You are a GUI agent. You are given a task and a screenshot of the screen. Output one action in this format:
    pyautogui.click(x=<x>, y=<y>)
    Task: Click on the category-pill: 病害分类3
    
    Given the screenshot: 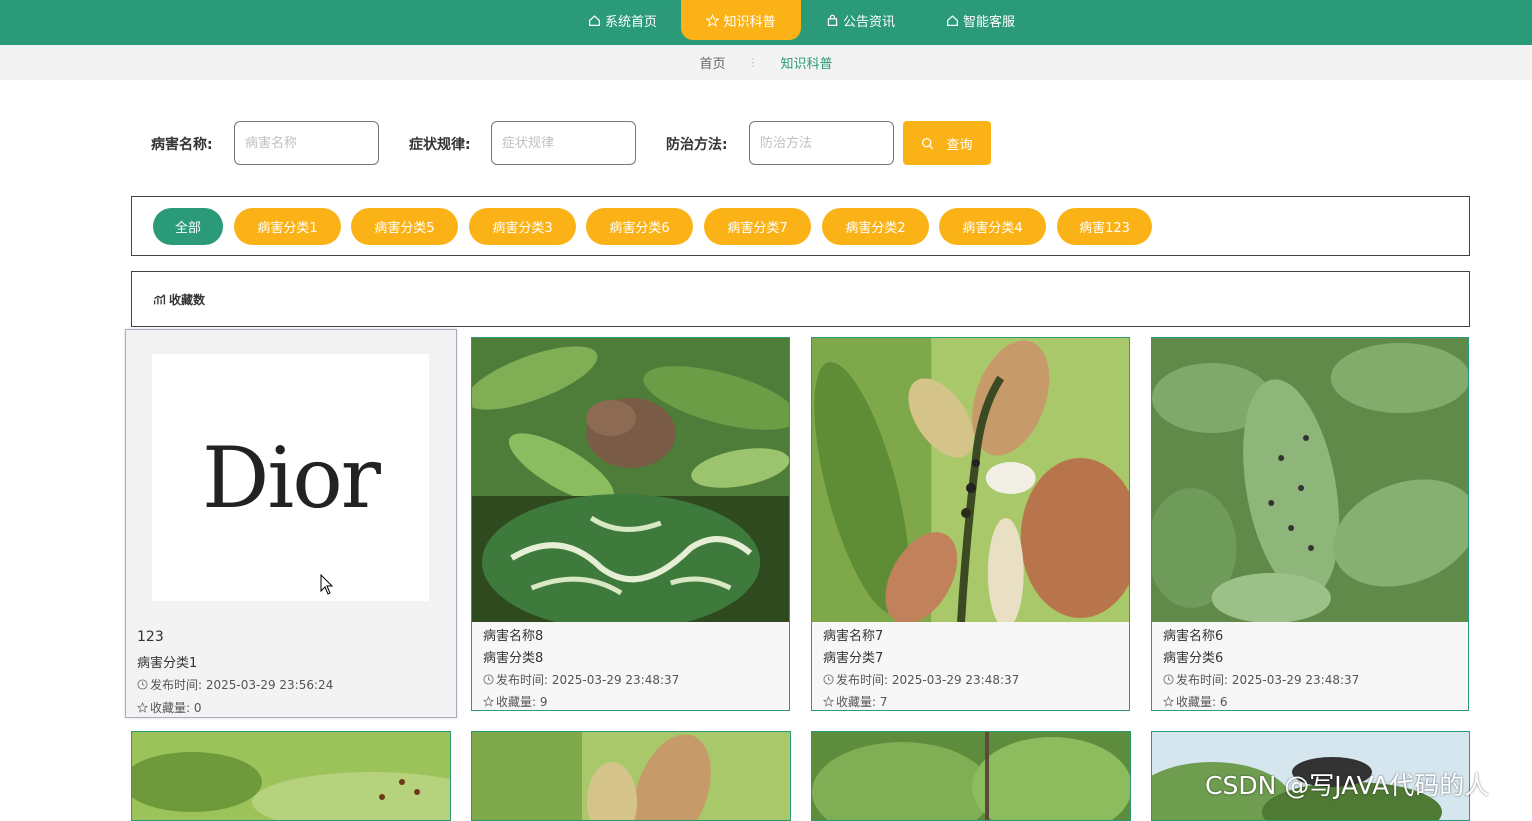 What is the action you would take?
    pyautogui.click(x=522, y=226)
    